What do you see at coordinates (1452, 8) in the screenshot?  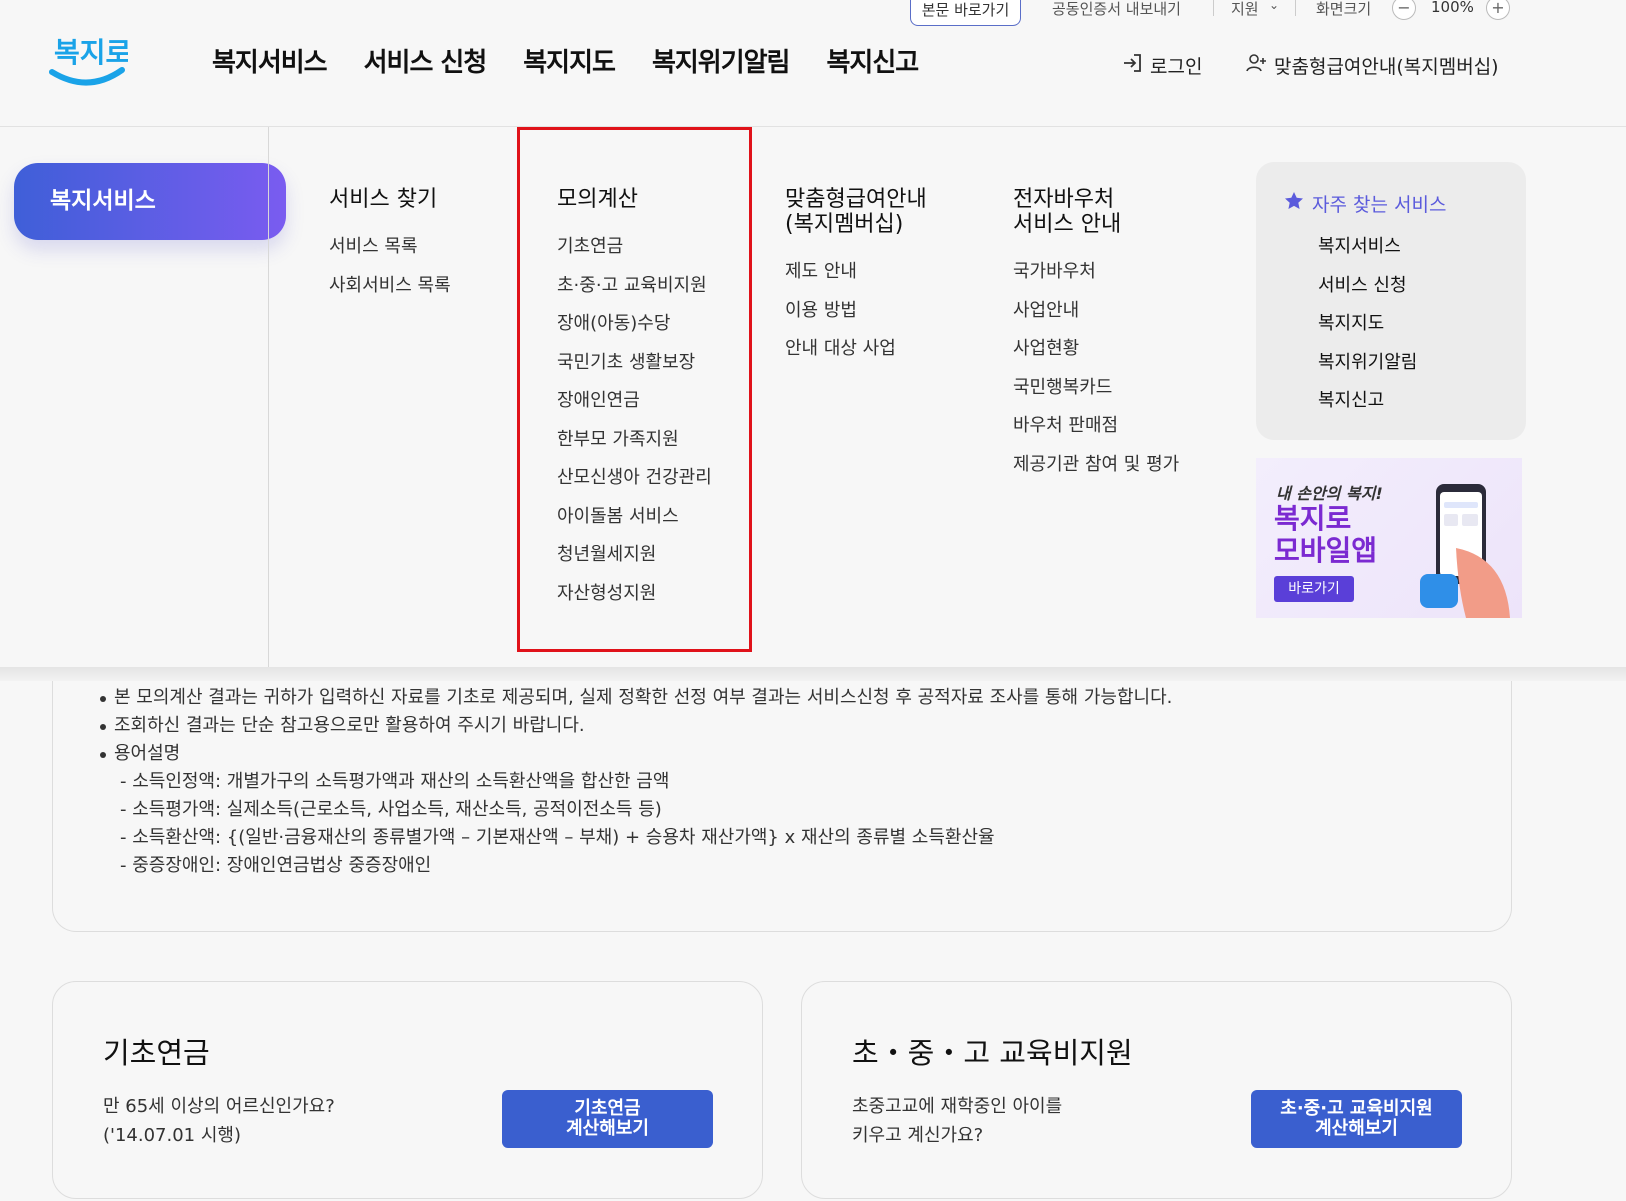 I see `zoom-value: 100%` at bounding box center [1452, 8].